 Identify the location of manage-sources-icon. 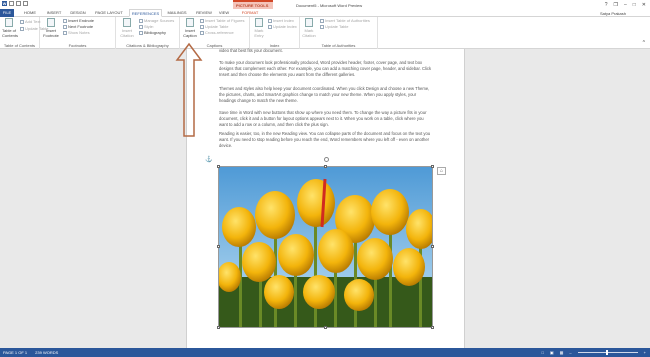
(141, 21).